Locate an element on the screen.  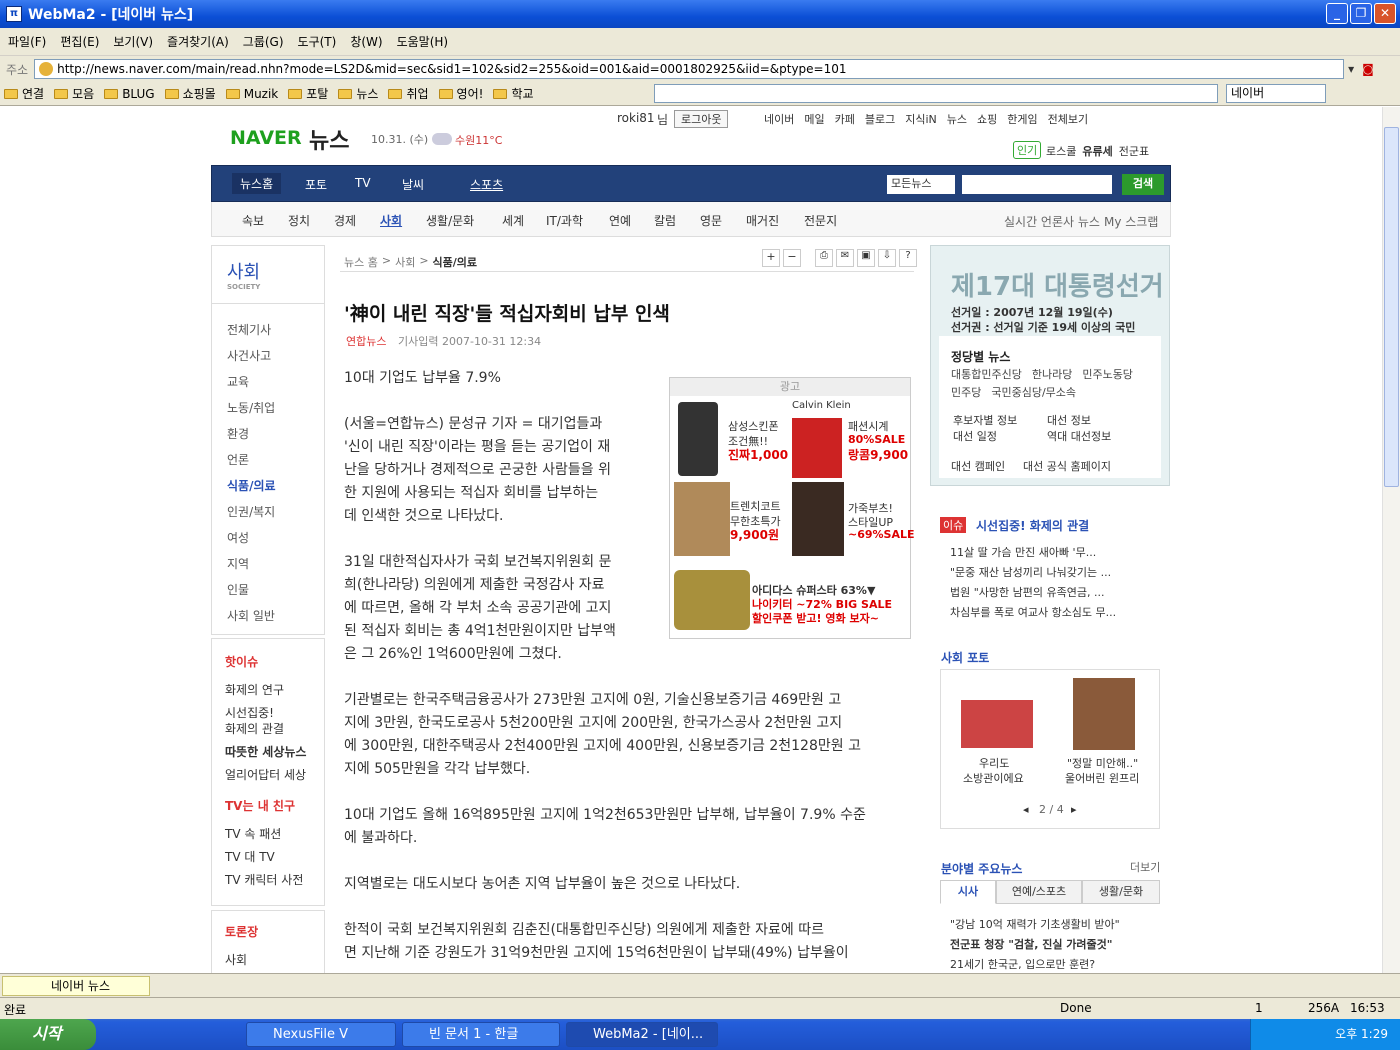
my-scrap-link: My 스크랩 is located at coordinates (1131, 221).